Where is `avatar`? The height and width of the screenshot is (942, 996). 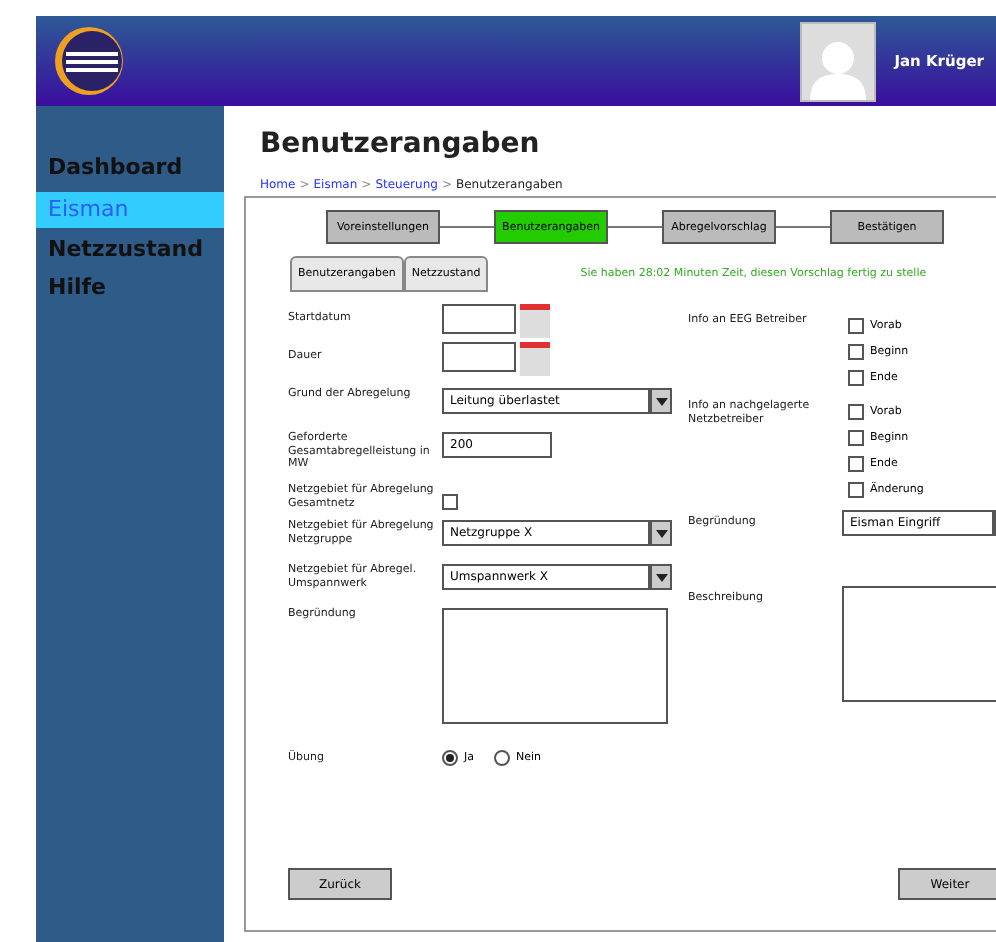 avatar is located at coordinates (838, 61).